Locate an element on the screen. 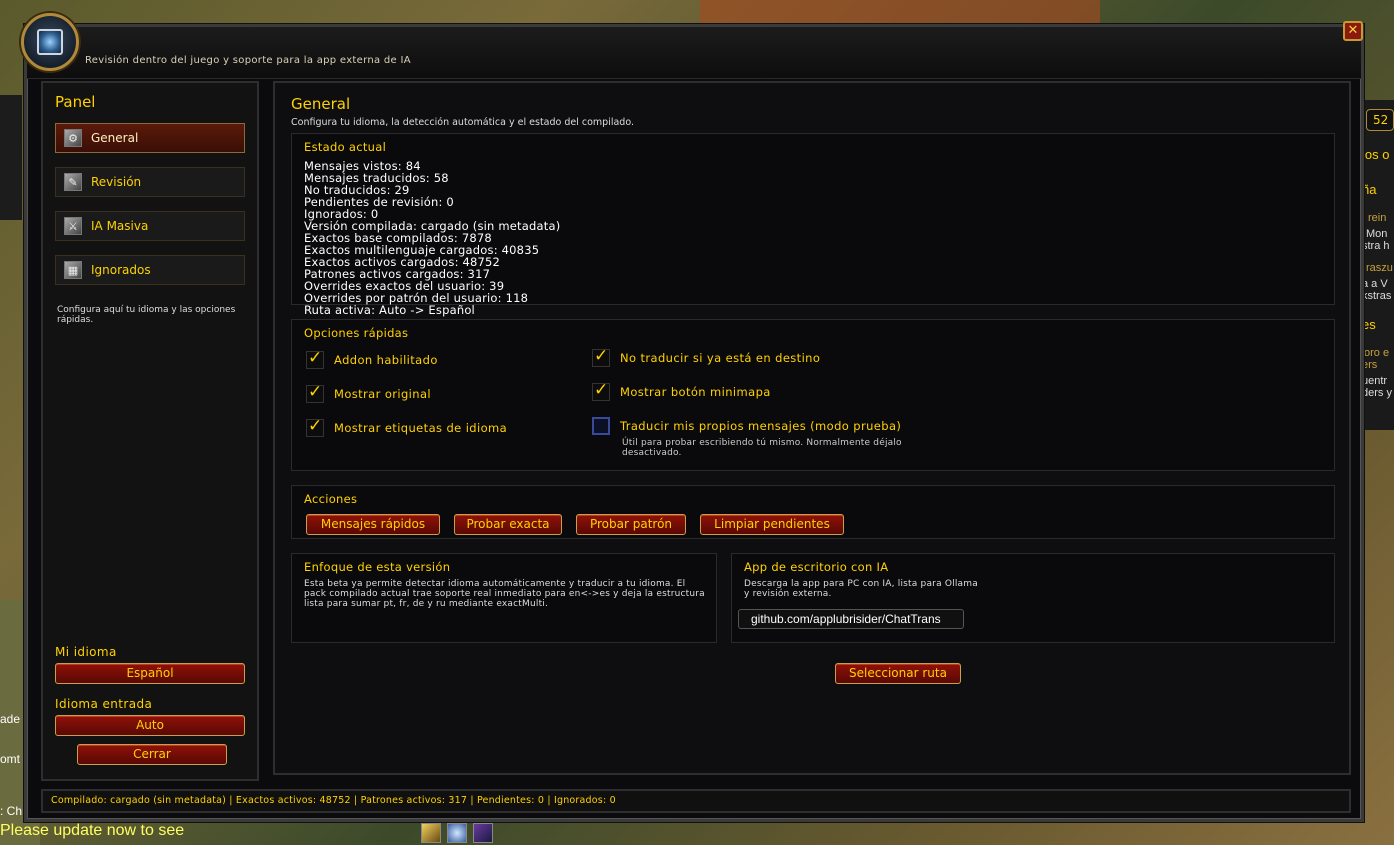 This screenshot has width=1394, height=845. skip-if-target-checkbox: No traducir si ya está en destino is located at coordinates (706, 356).